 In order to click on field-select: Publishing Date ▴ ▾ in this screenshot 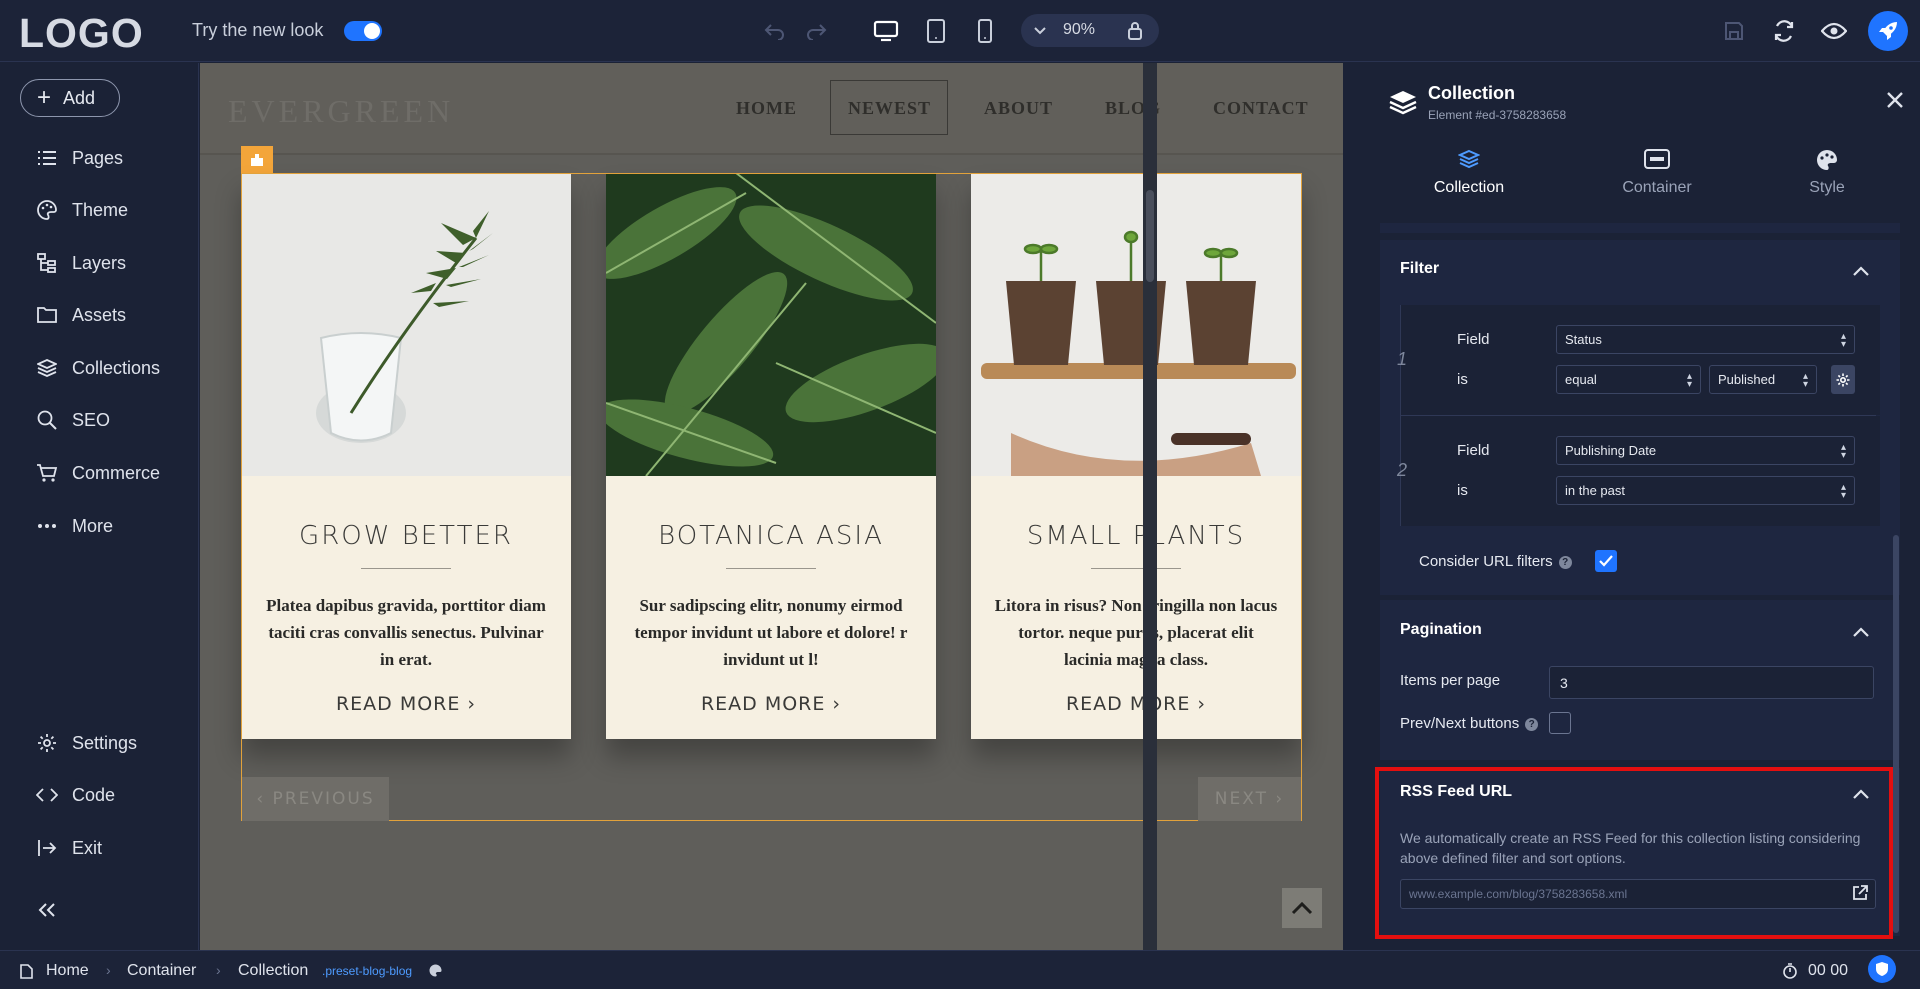, I will do `click(1705, 450)`.